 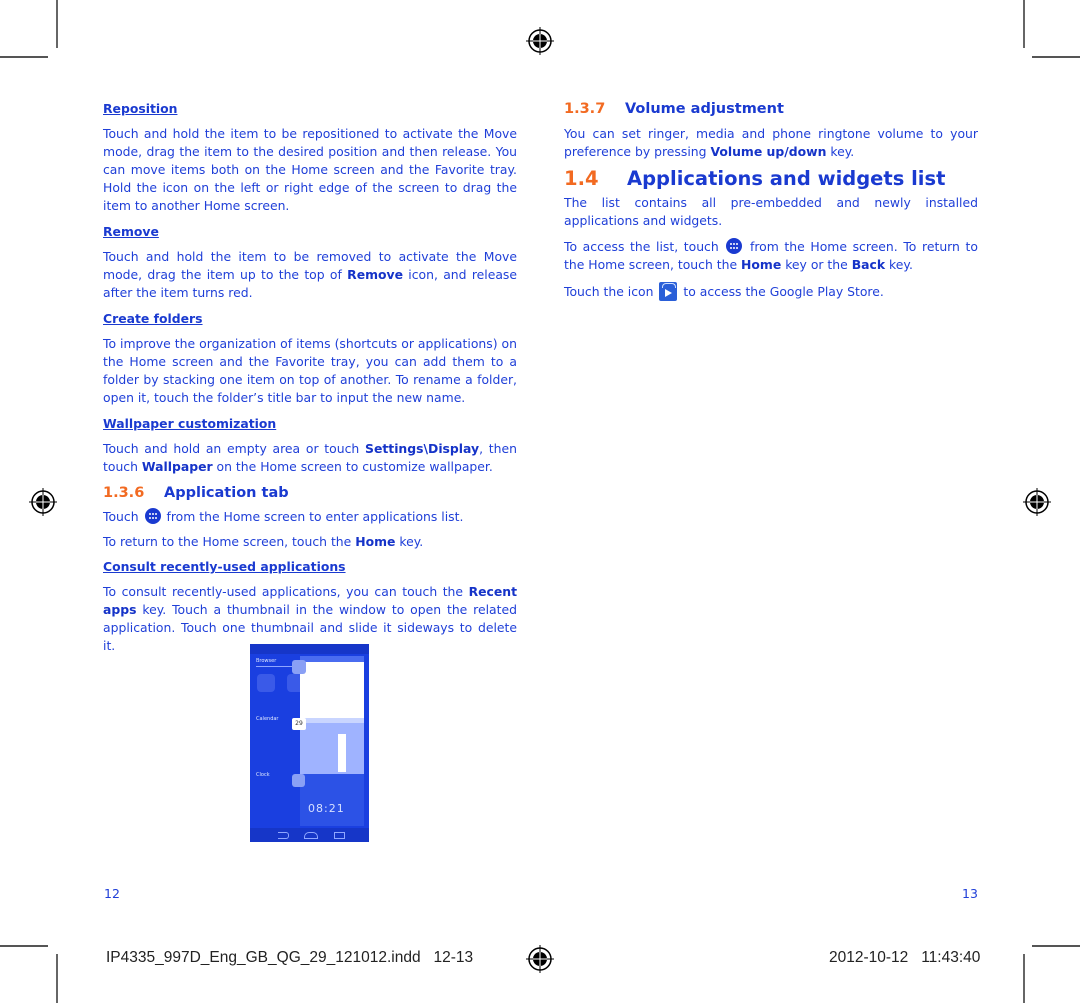 What do you see at coordinates (332, 748) in the screenshot?
I see `calendar-thumbnail` at bounding box center [332, 748].